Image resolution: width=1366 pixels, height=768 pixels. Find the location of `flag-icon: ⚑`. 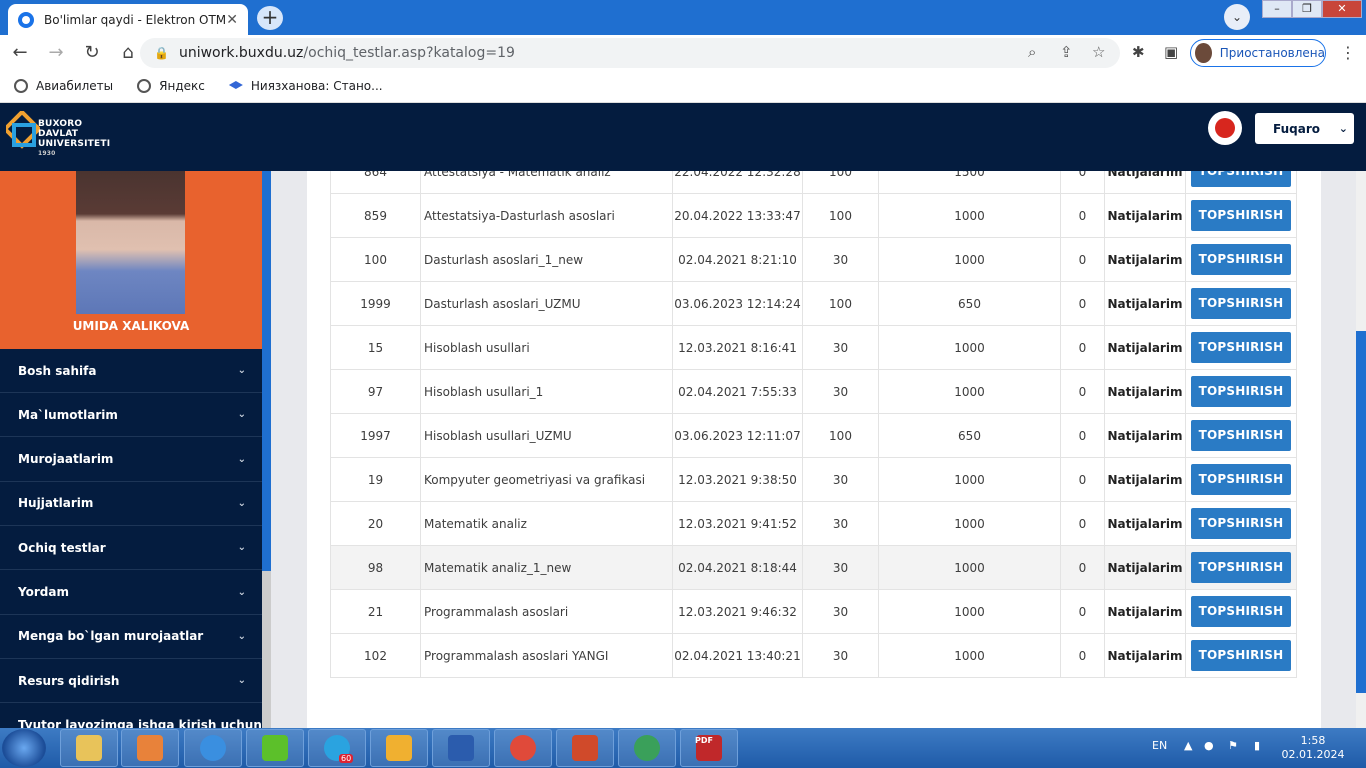

flag-icon: ⚑ is located at coordinates (1233, 745).